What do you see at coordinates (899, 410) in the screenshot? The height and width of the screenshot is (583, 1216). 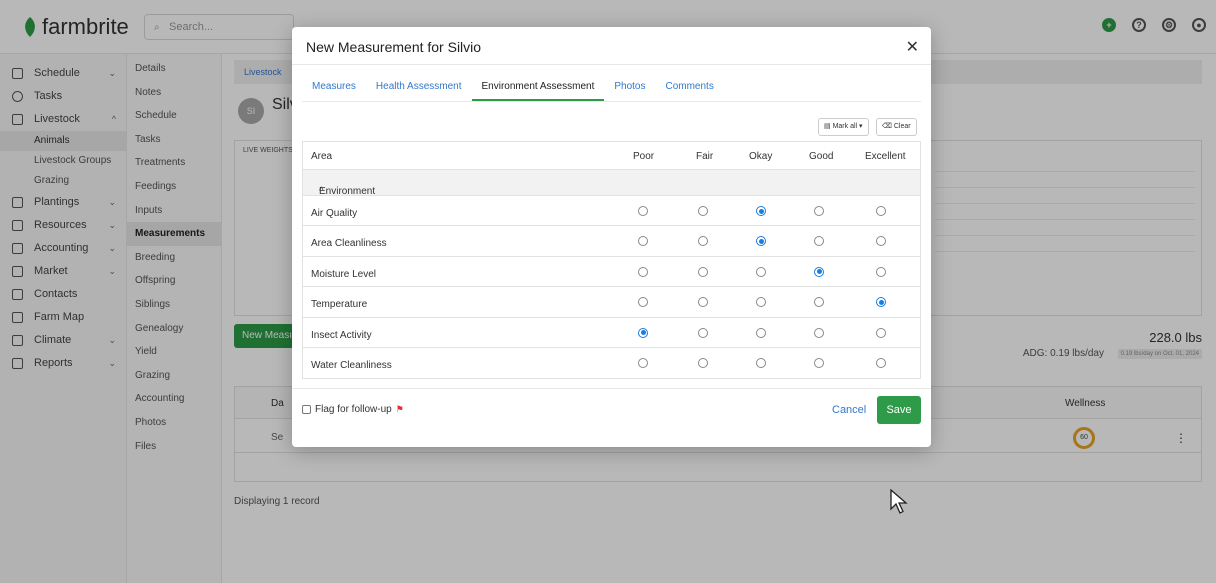 I see `save-button: Save` at bounding box center [899, 410].